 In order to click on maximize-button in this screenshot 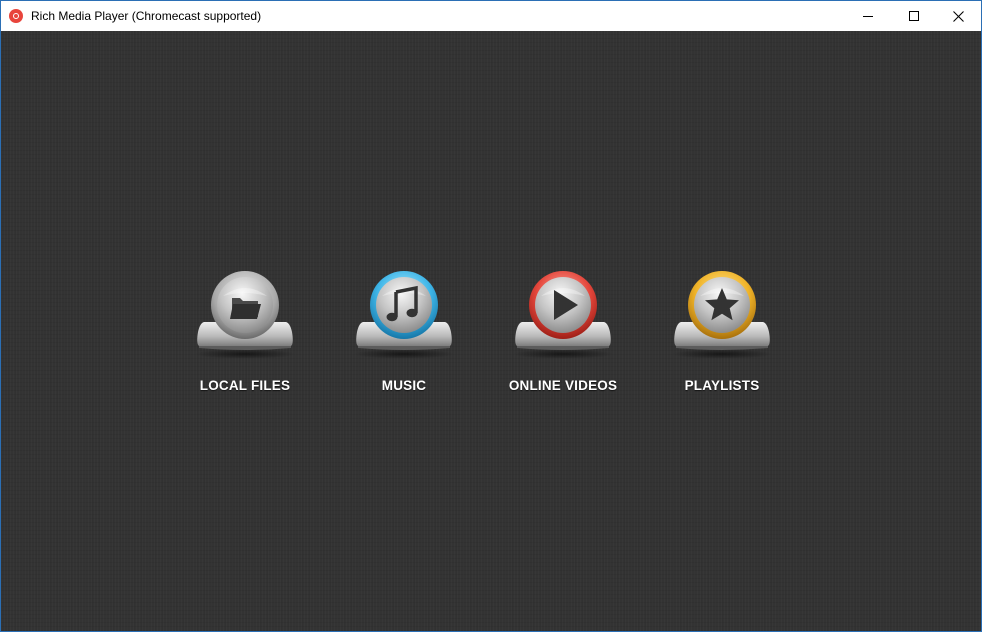, I will do `click(914, 16)`.